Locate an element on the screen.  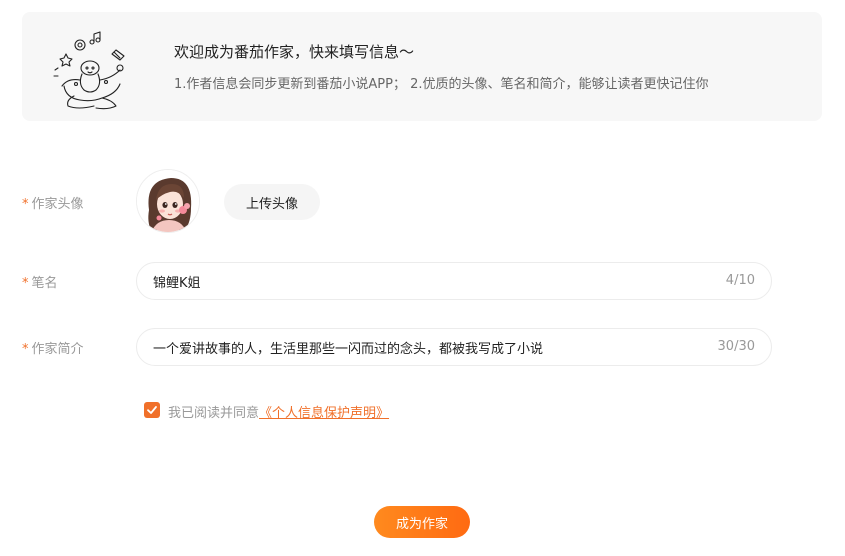
avatar-label-text: 作家头像 is located at coordinates (57, 204).